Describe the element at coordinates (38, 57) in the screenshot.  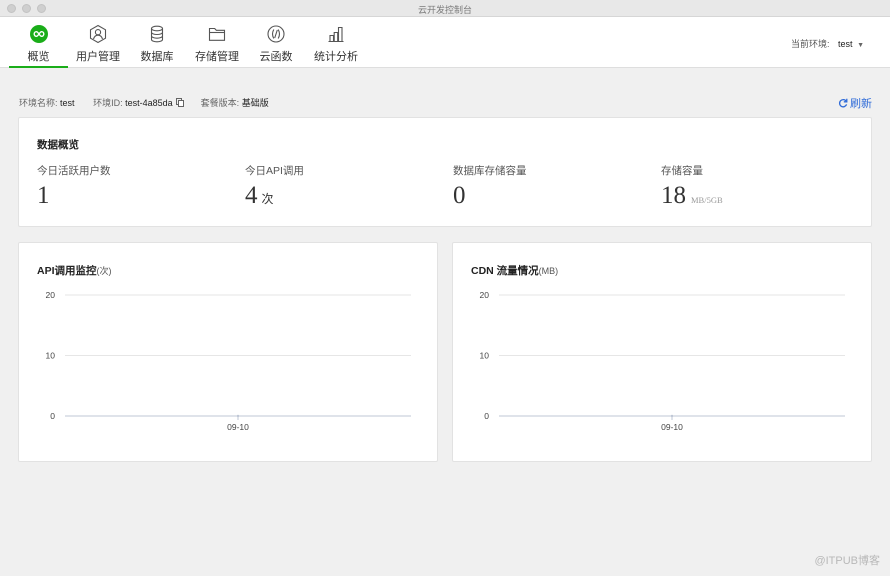
I see `tab-overview-label: 概览` at that location.